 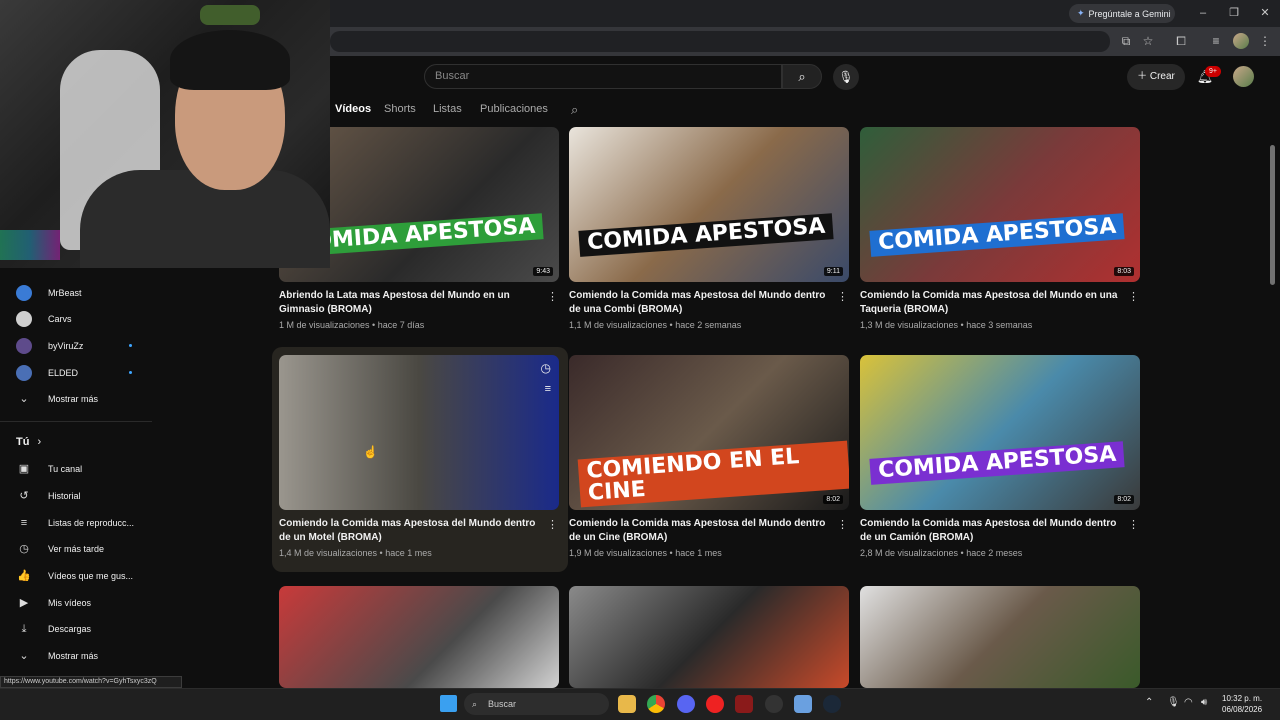 I want to click on sidebar-item-history: ↺ Historial, so click(x=83, y=496).